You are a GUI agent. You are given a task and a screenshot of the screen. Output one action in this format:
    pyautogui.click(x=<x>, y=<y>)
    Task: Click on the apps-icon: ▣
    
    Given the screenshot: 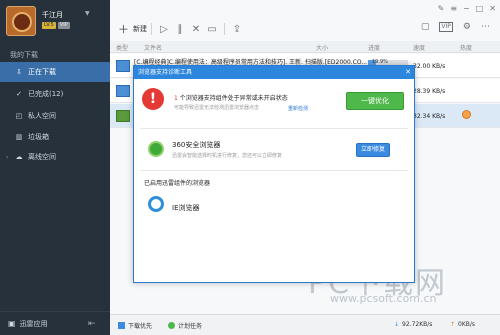 What is the action you would take?
    pyautogui.click(x=12, y=323)
    